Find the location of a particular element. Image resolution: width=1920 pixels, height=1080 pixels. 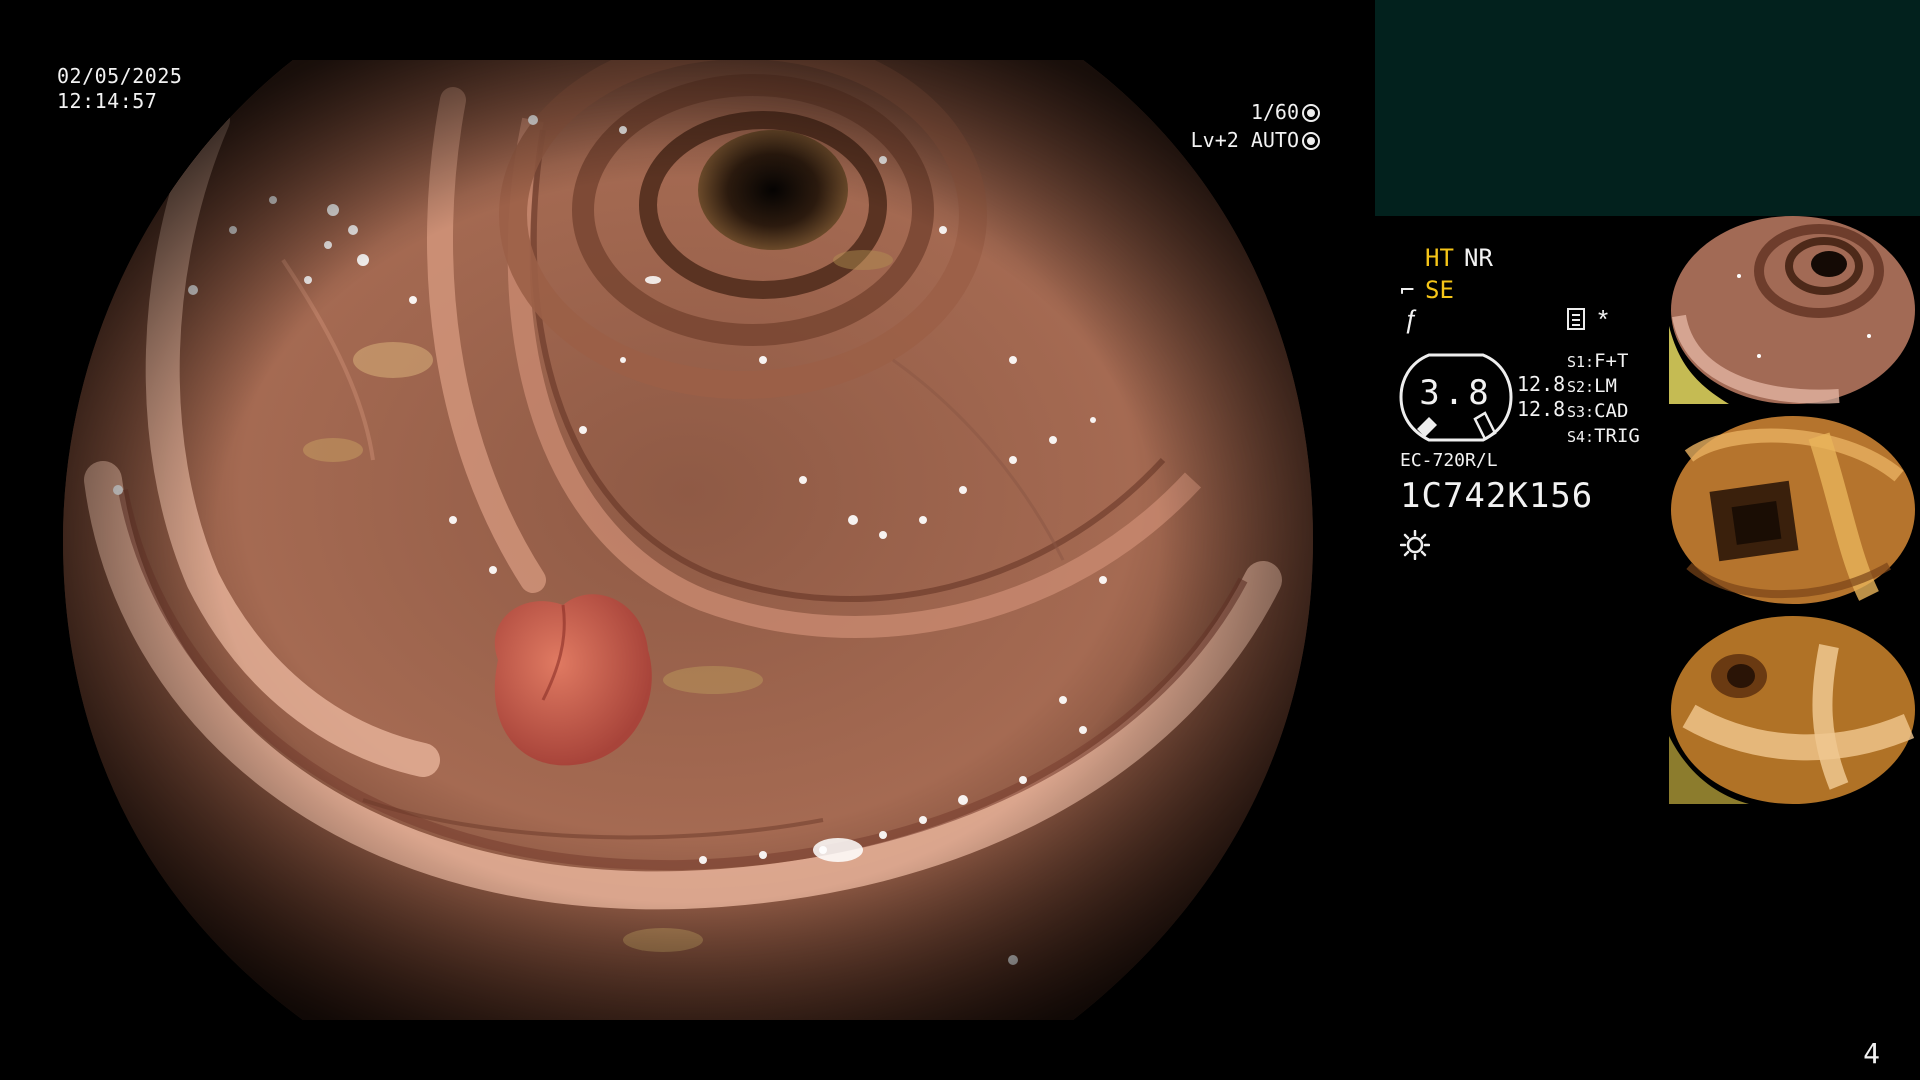

switch-2-value: LM is located at coordinates (1605, 386).